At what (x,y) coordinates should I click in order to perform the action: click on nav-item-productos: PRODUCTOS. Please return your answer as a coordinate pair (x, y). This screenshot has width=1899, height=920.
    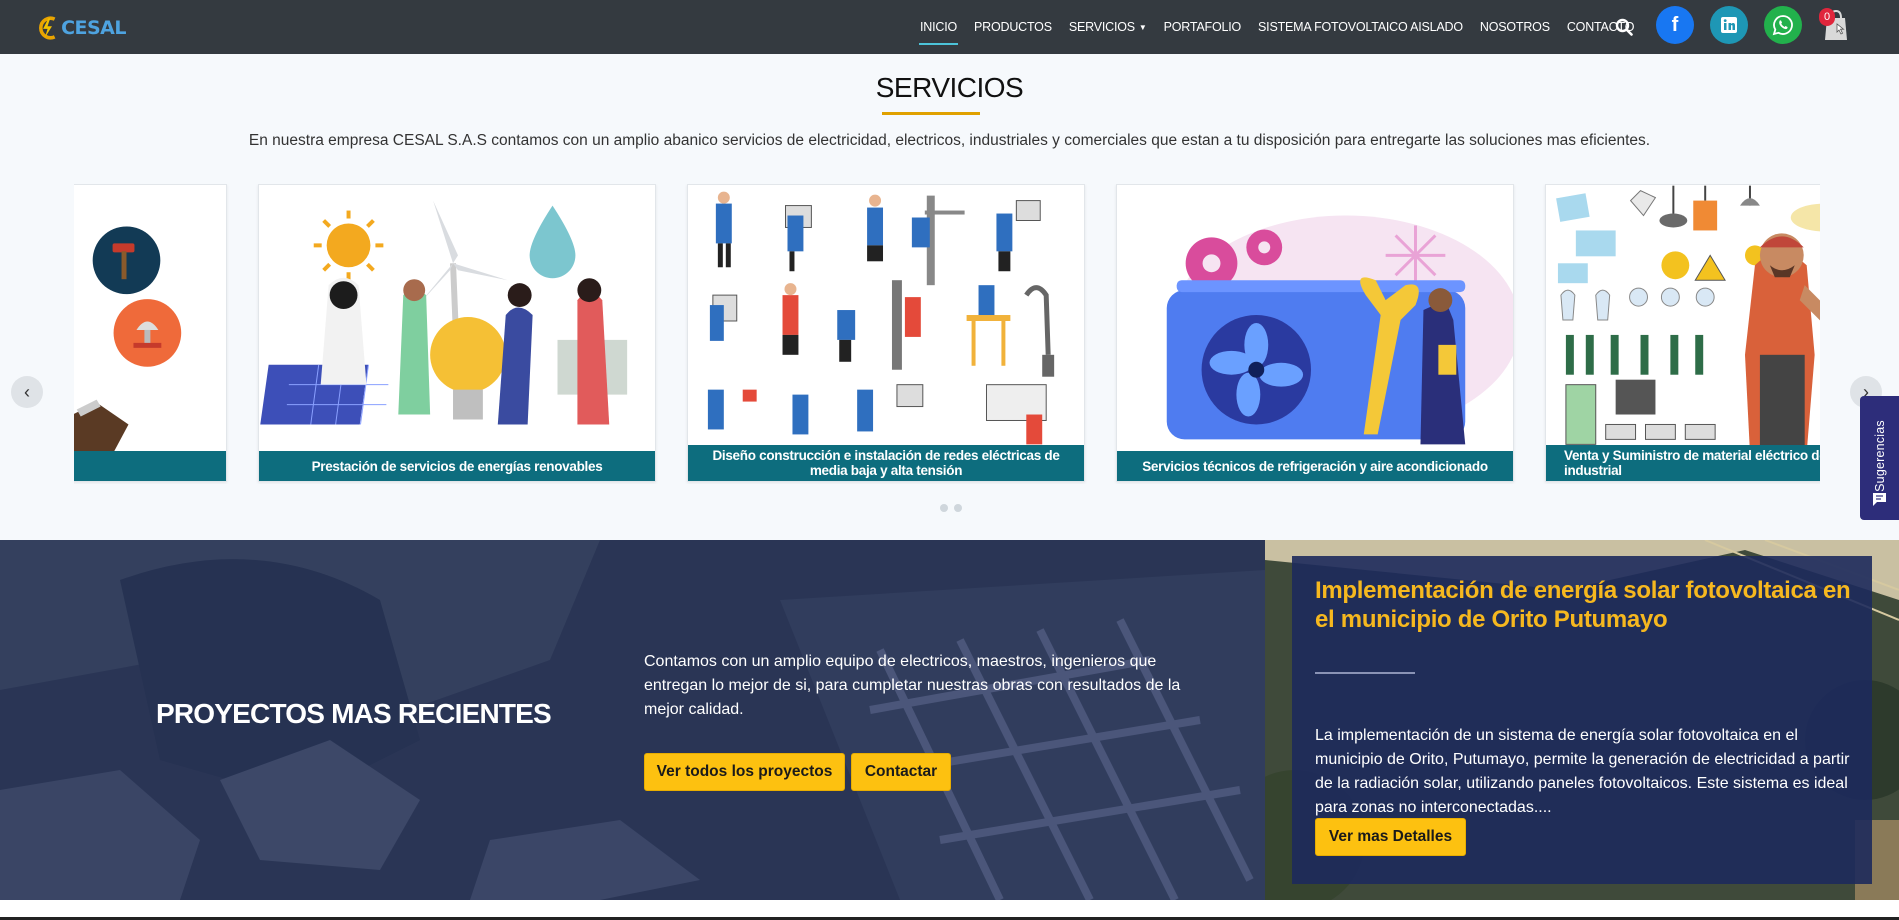
    Looking at the image, I should click on (1013, 27).